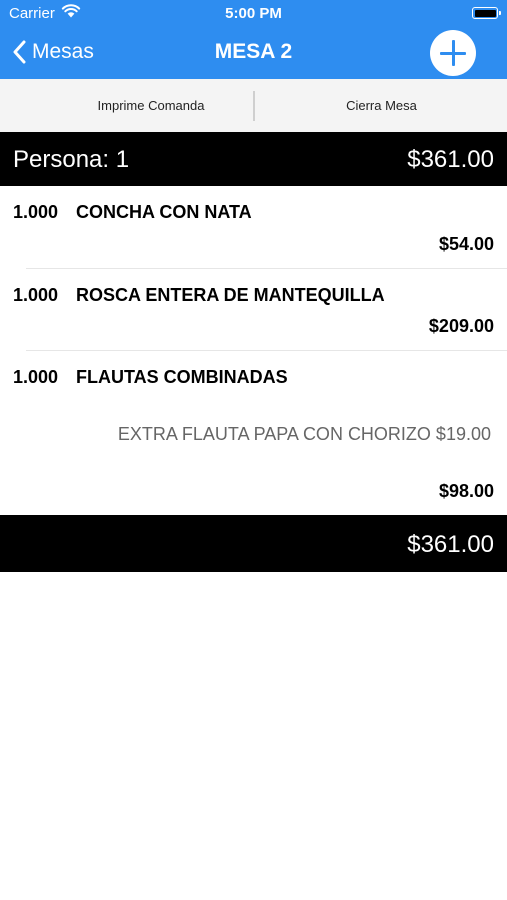 This screenshot has width=507, height=900. I want to click on navigation-bar: Carrier 5:00 PM Mesas MESA 2, so click(253, 39).